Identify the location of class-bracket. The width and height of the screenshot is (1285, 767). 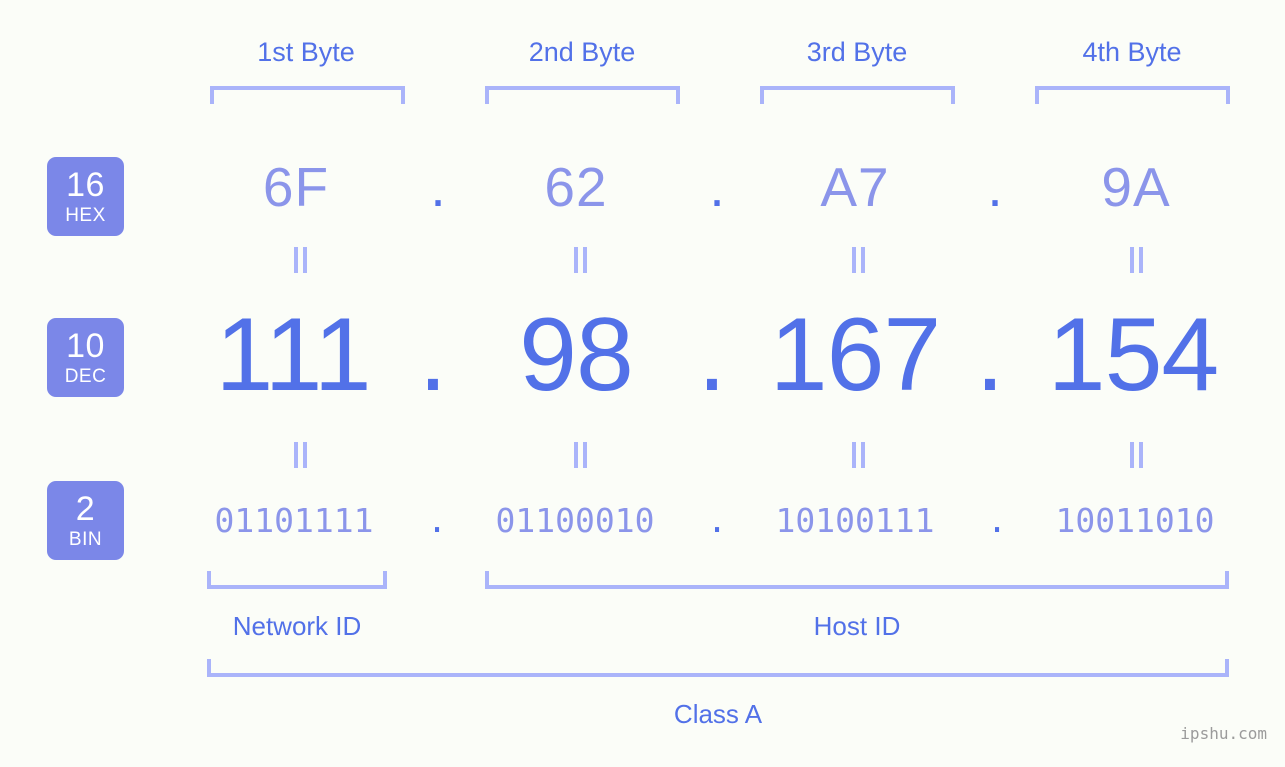
(718, 668).